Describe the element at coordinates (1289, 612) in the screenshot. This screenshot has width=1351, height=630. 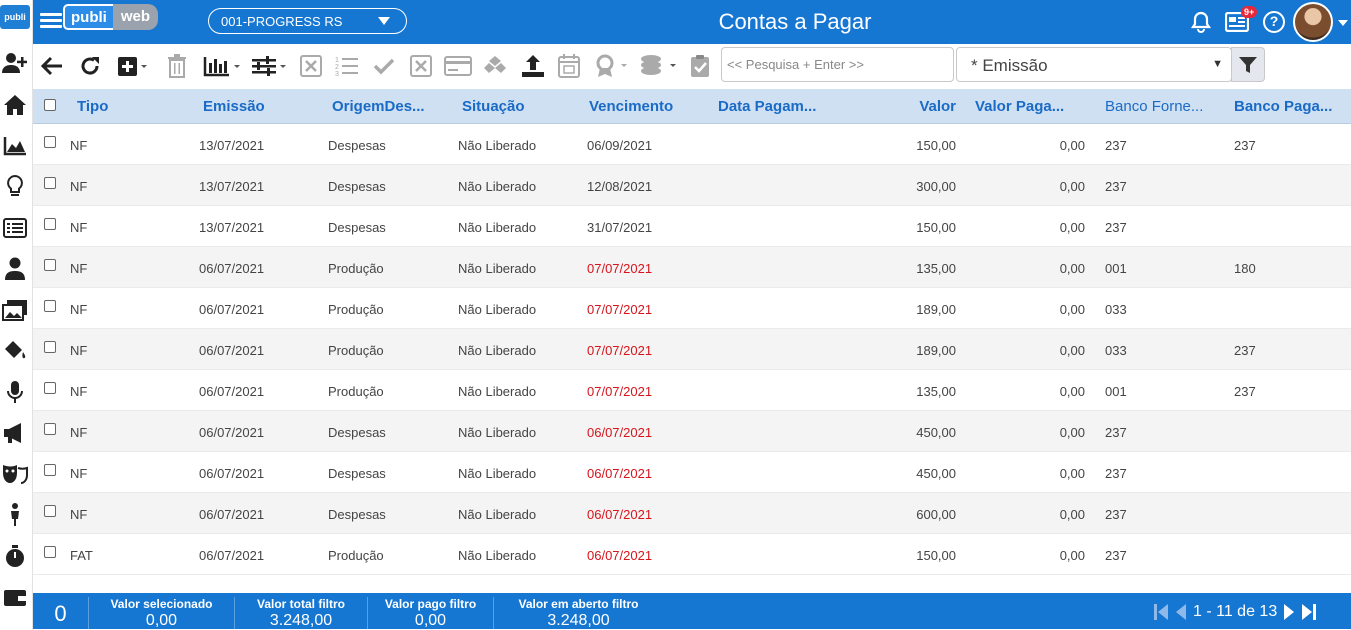
I see `next-page-icon` at that location.